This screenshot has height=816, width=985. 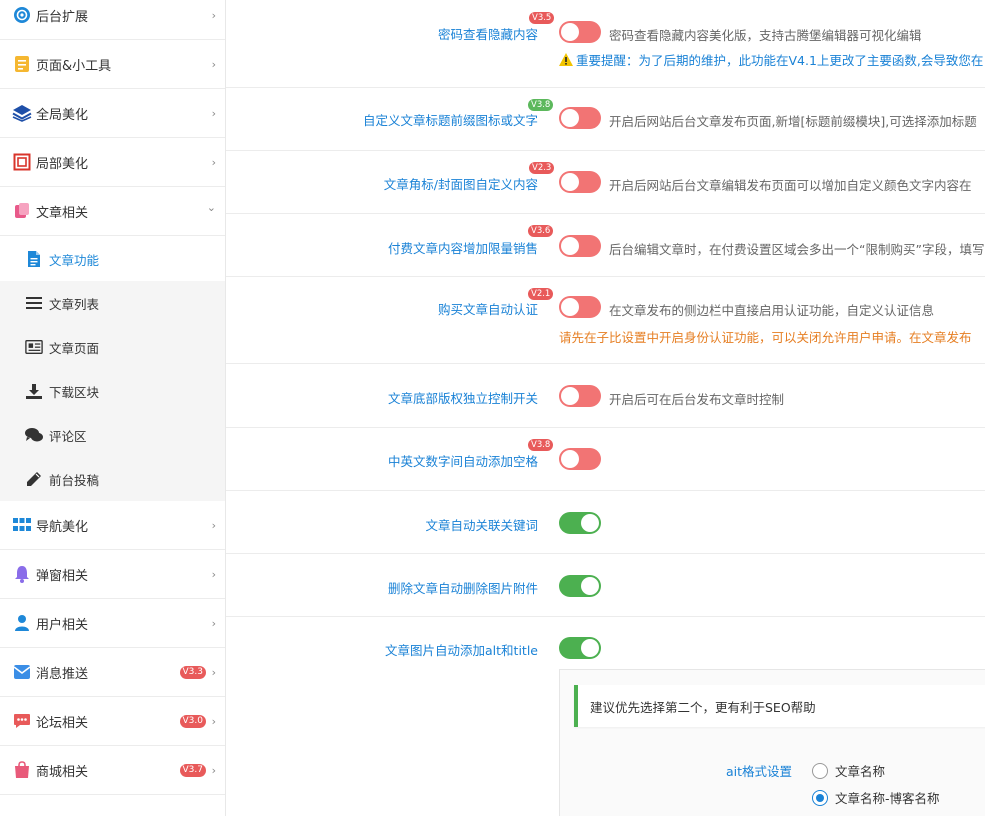 I want to click on setting-description: 开启后可在后台发布文章时控制, so click(x=697, y=399).